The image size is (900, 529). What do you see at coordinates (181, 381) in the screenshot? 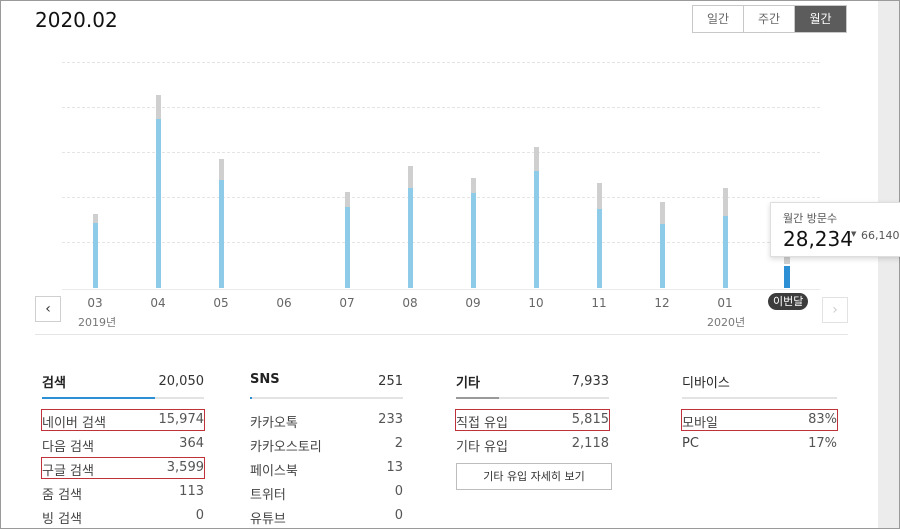
I see `stat-total: 20,050` at bounding box center [181, 381].